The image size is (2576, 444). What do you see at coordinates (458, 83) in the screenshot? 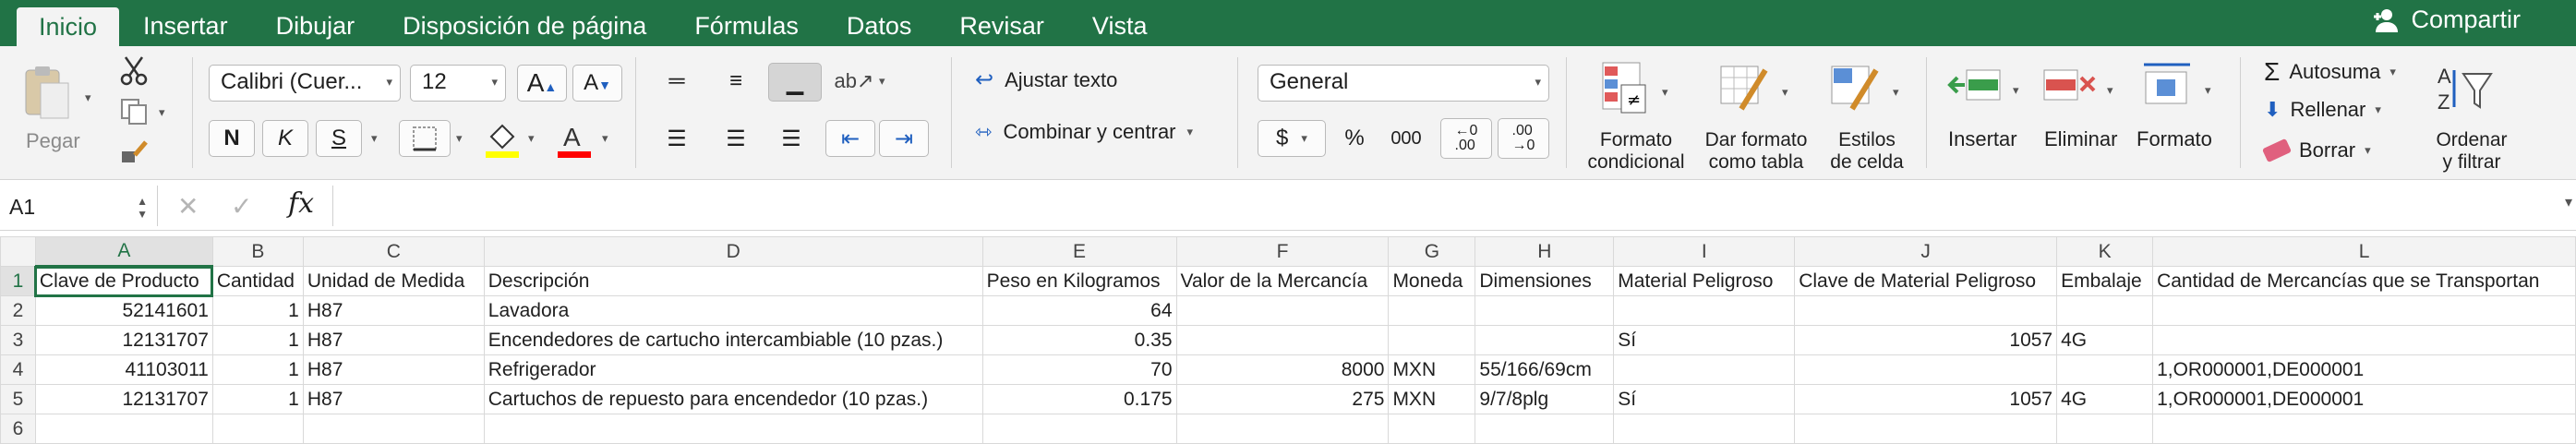
I see `font-size-select: 12 ▾` at bounding box center [458, 83].